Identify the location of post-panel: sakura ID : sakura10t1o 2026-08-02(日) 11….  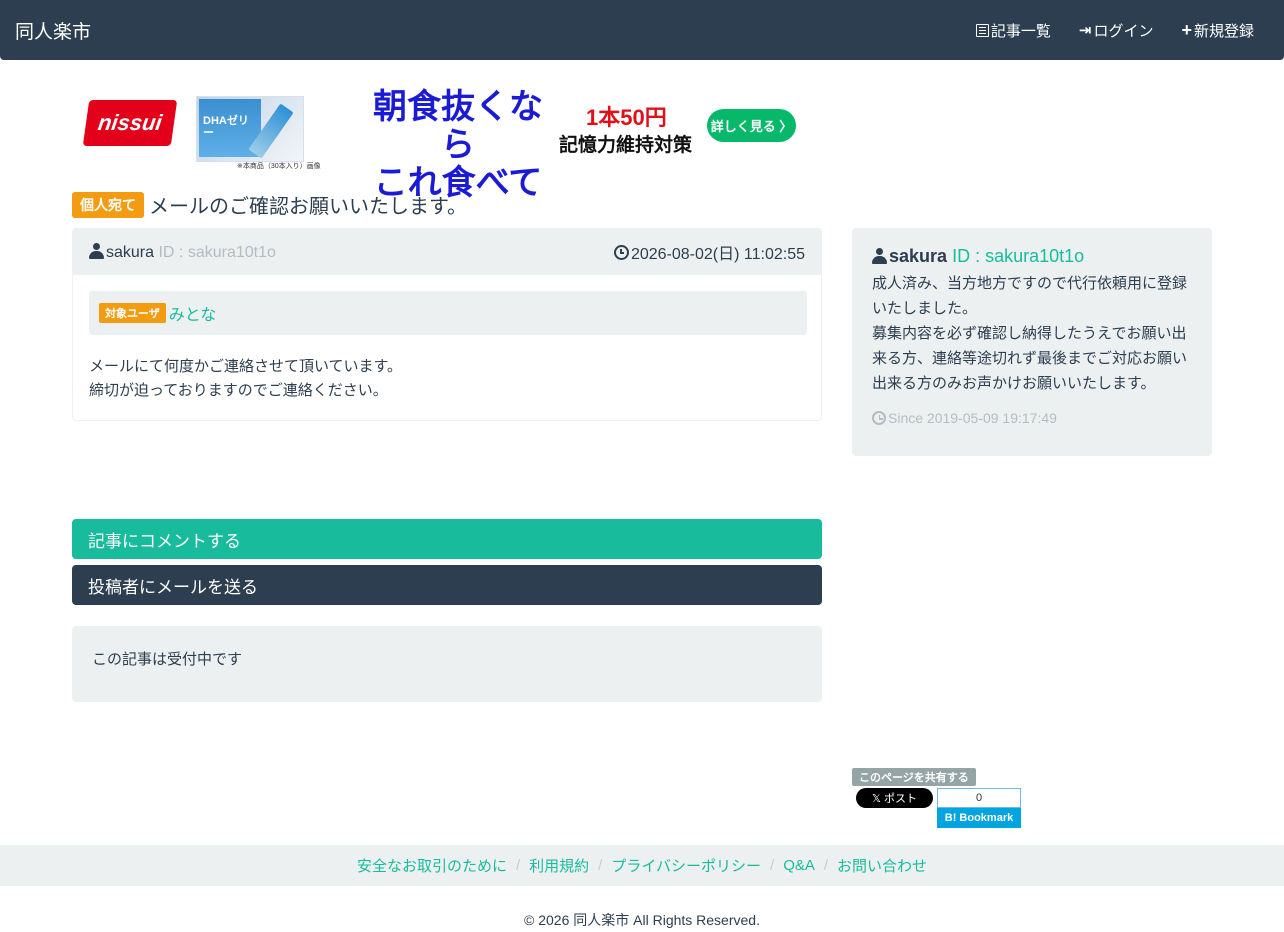
(447, 324).